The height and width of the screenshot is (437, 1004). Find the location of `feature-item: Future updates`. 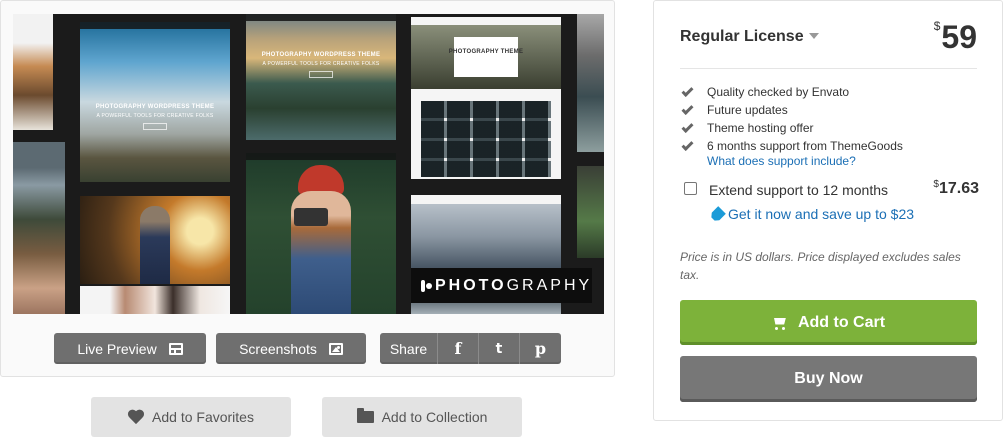

feature-item: Future updates is located at coordinates (831, 110).